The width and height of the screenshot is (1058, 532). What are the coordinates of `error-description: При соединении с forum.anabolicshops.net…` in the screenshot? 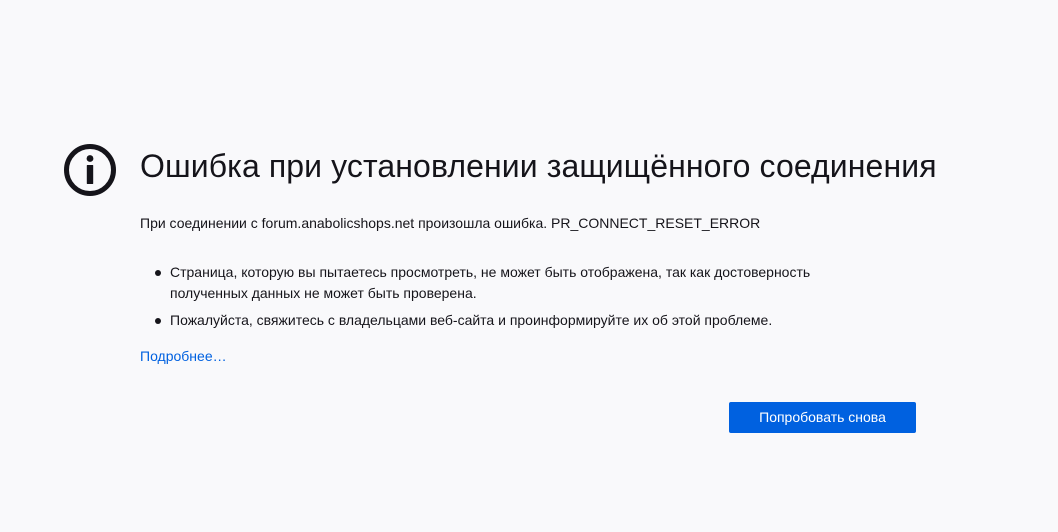 It's located at (450, 223).